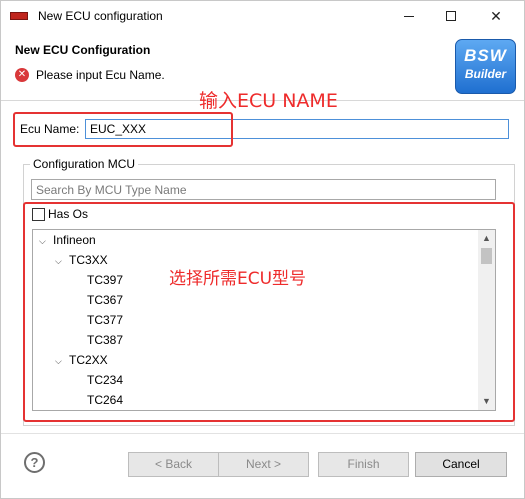 The width and height of the screenshot is (525, 499). I want to click on next-button: Next >, so click(263, 464).